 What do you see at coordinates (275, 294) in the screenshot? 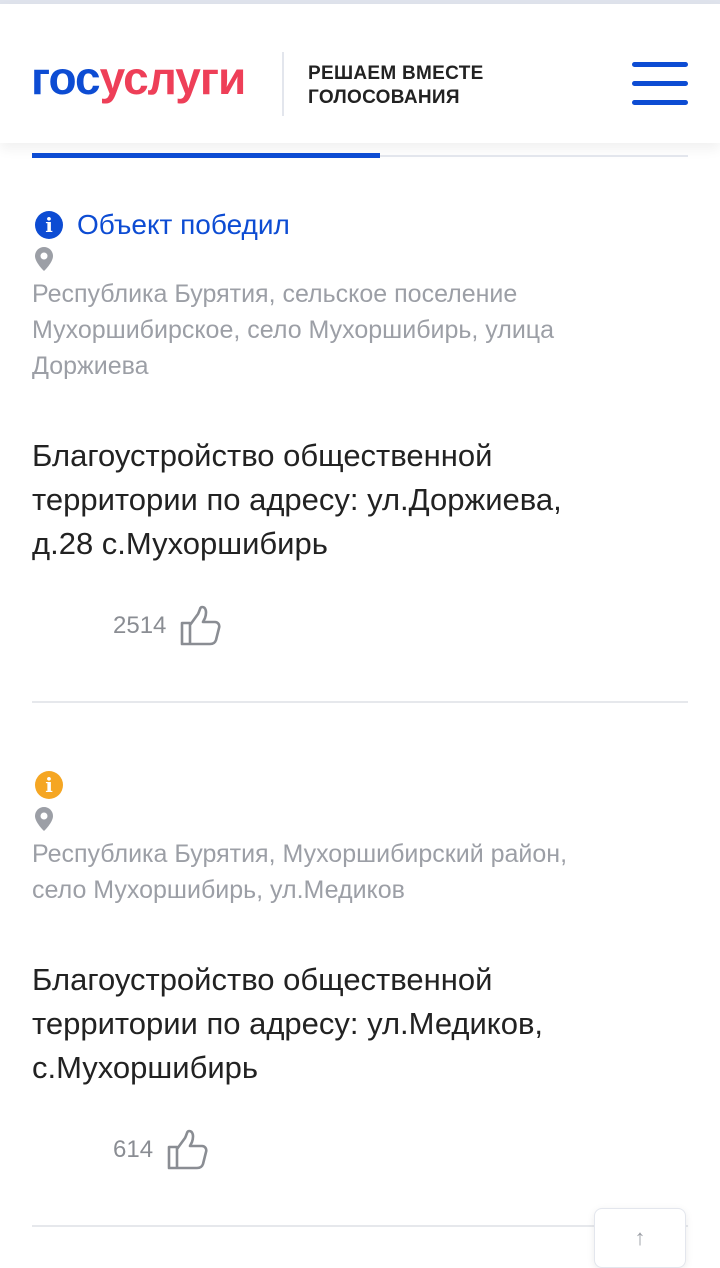
I see `address-line: Республика Бурятия, сельское поселение` at bounding box center [275, 294].